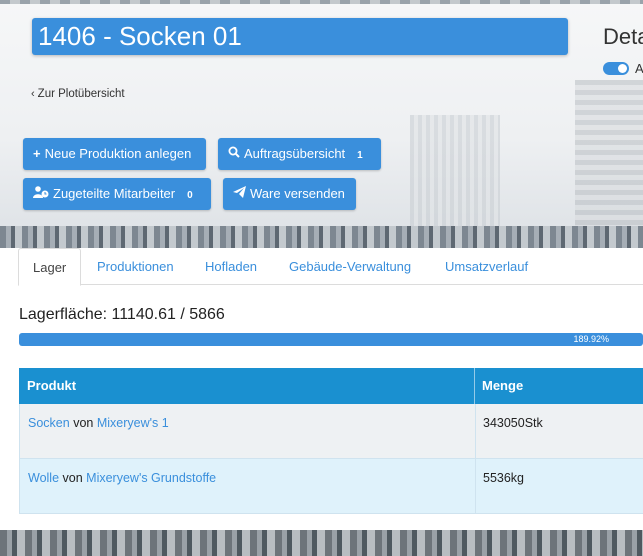 This screenshot has height=556, width=643. I want to click on order-overview-button: Auftragsübersicht 1, so click(299, 154).